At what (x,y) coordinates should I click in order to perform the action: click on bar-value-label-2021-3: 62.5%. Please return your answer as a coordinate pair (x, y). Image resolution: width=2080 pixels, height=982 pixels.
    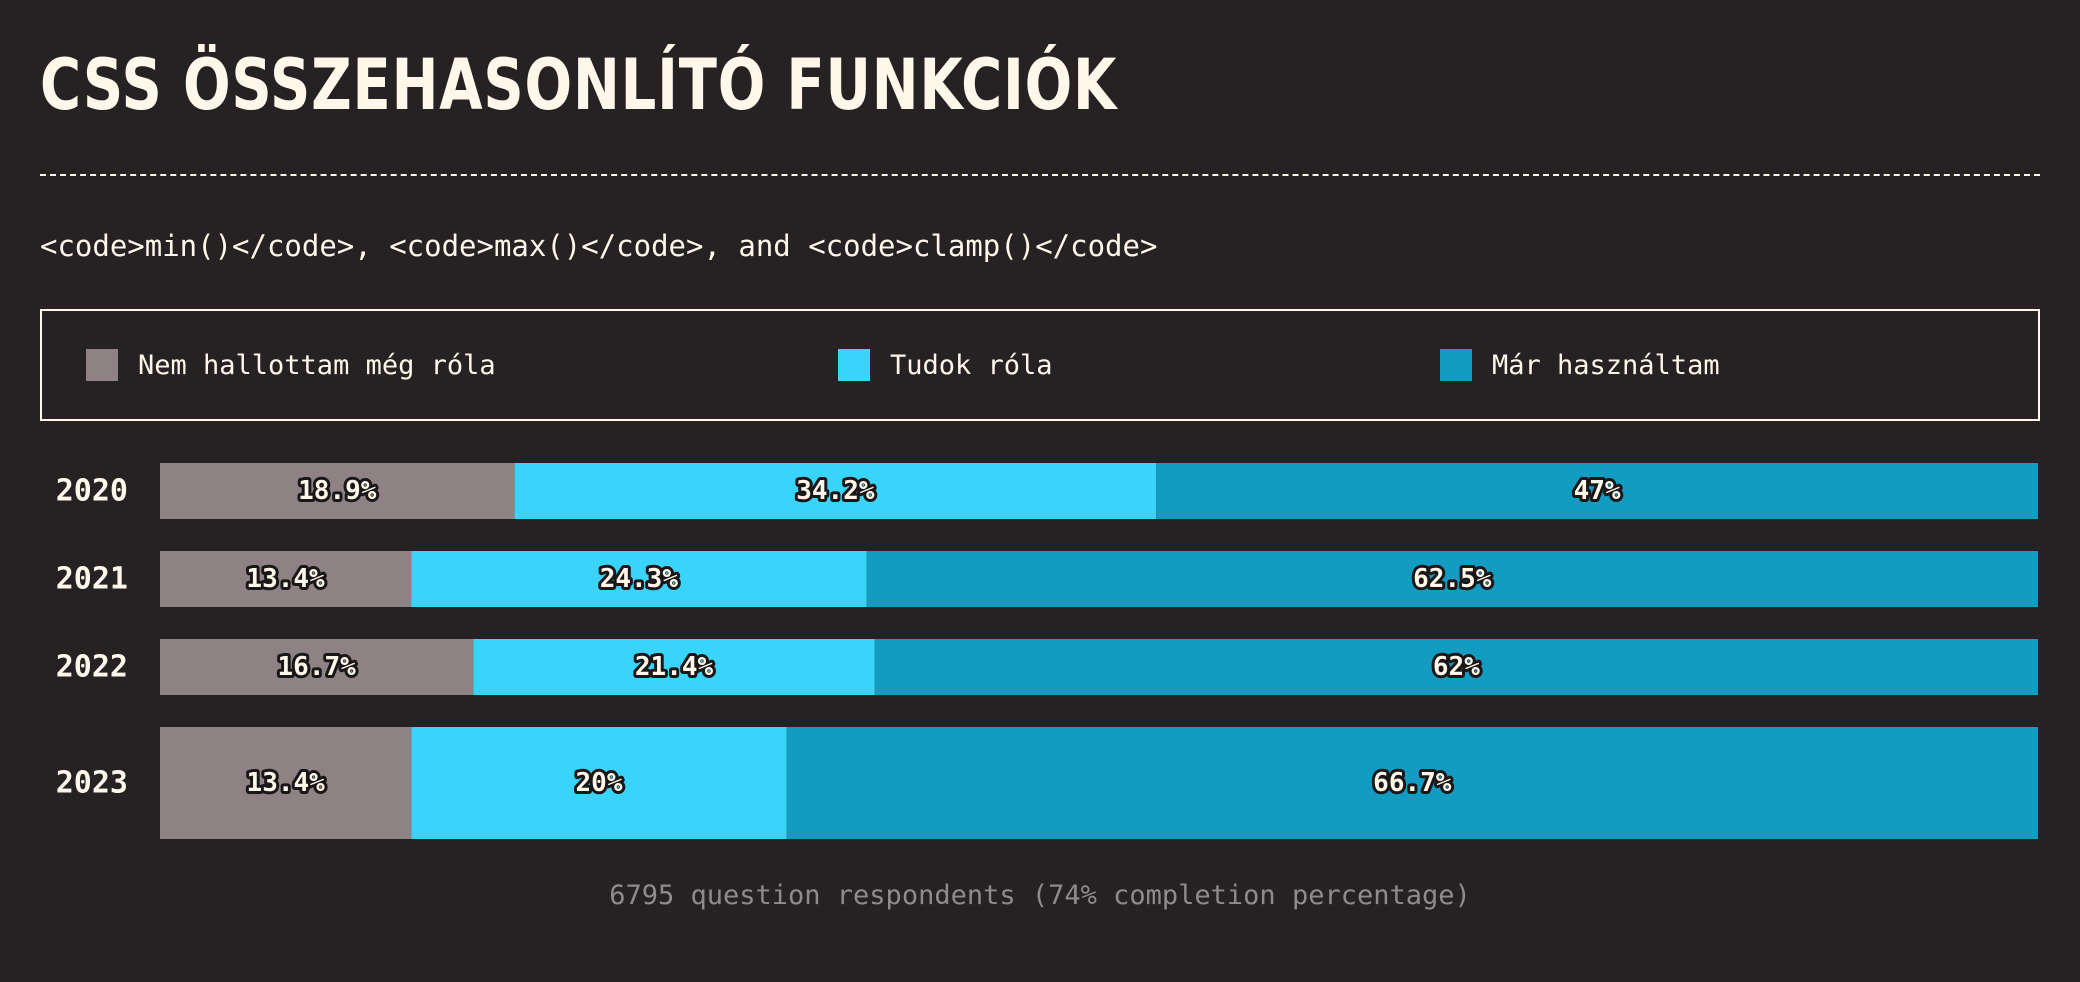
    Looking at the image, I should click on (1452, 579).